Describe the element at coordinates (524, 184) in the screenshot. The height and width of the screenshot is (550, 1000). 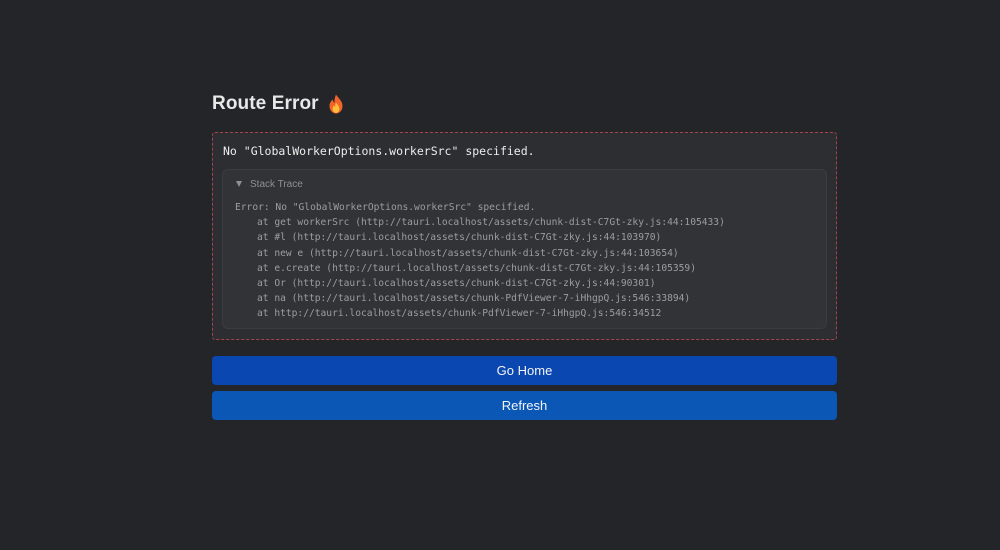
I see `stack-trace-toggle: Stack Trace` at that location.